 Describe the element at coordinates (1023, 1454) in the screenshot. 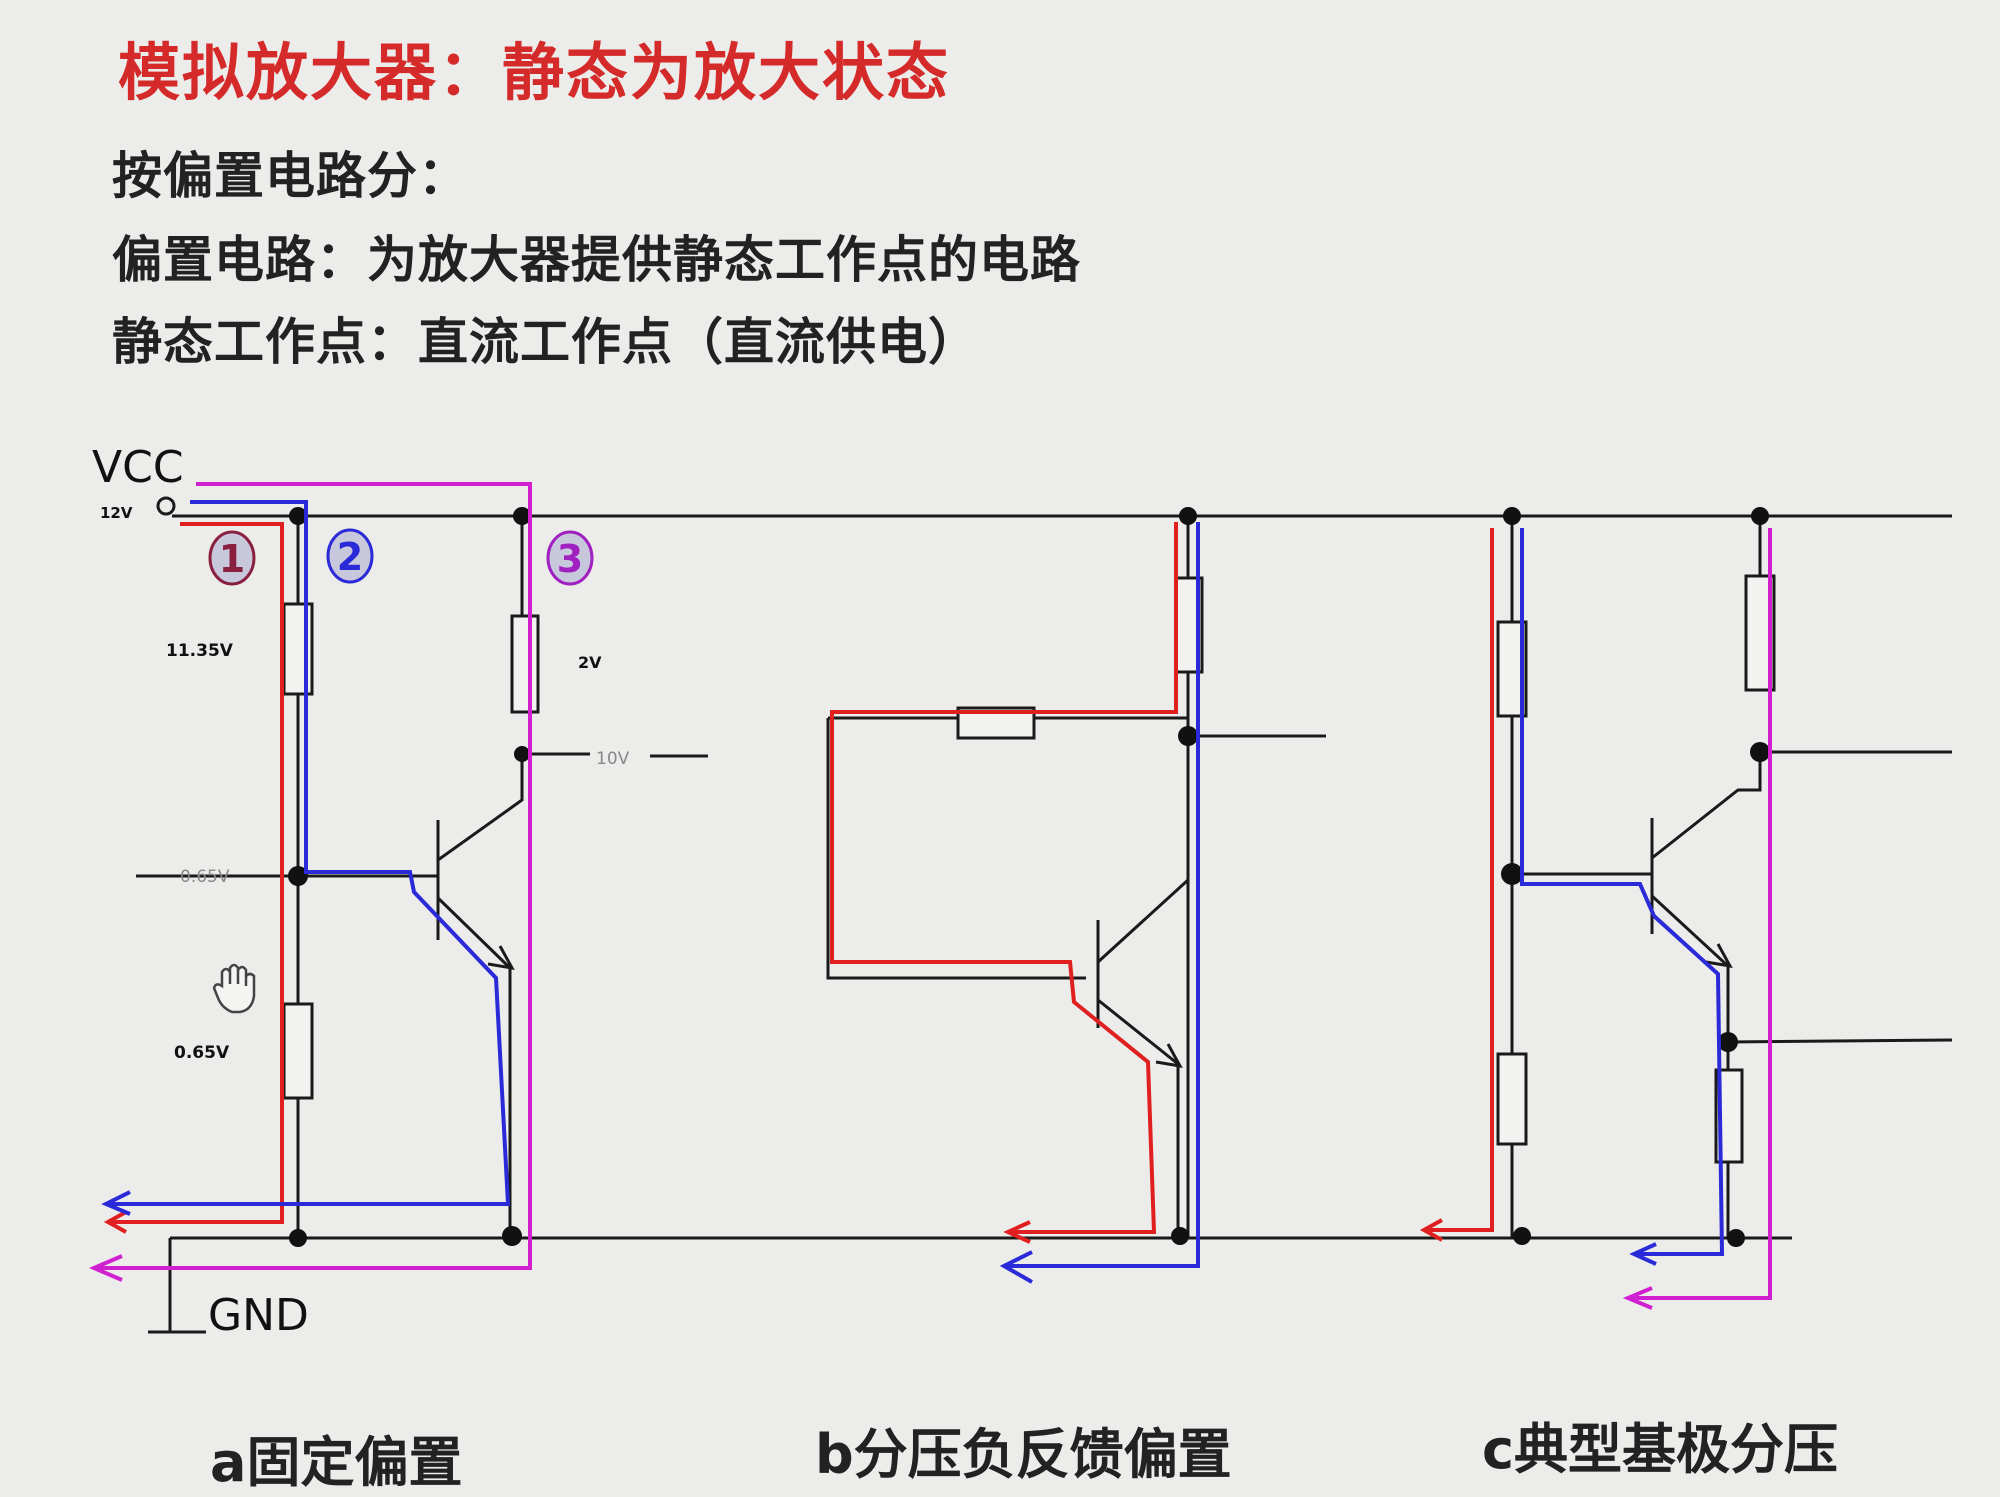

I see `caption-voltage-divider-feedback-bias: b分压负反馈偏置` at that location.